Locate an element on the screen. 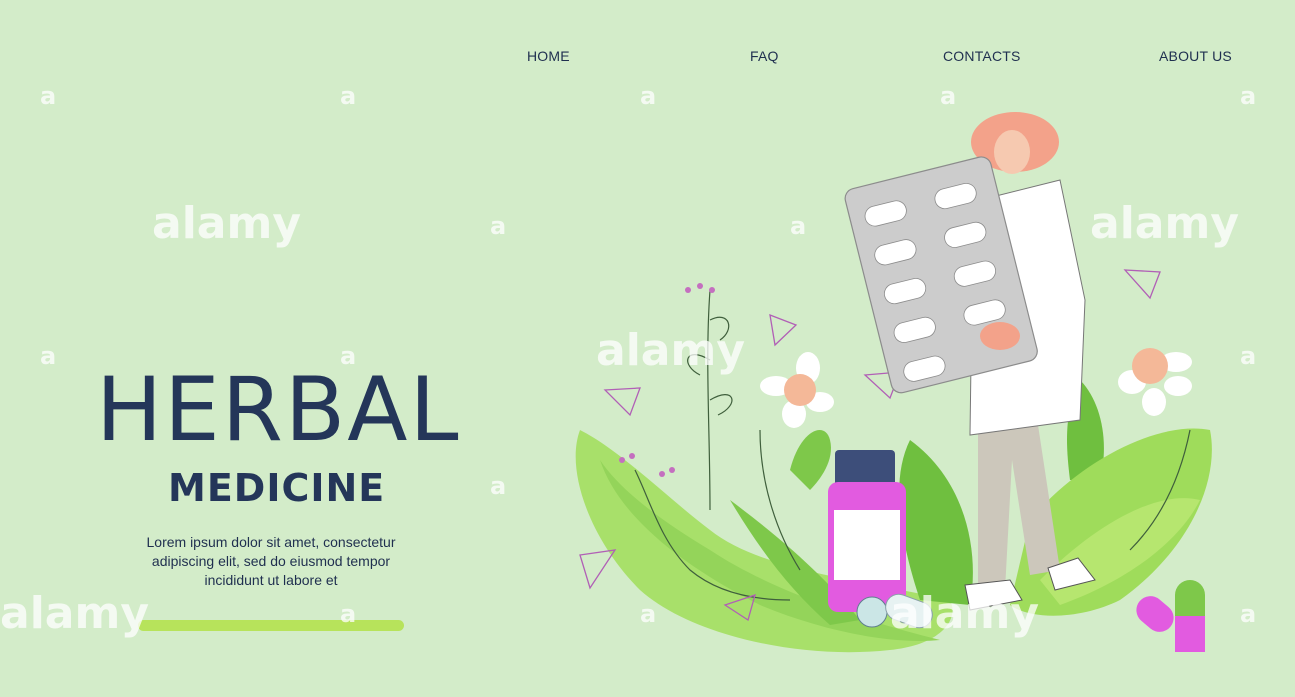 This screenshot has height=697, width=1295. nav-home-link: HOME is located at coordinates (548, 56).